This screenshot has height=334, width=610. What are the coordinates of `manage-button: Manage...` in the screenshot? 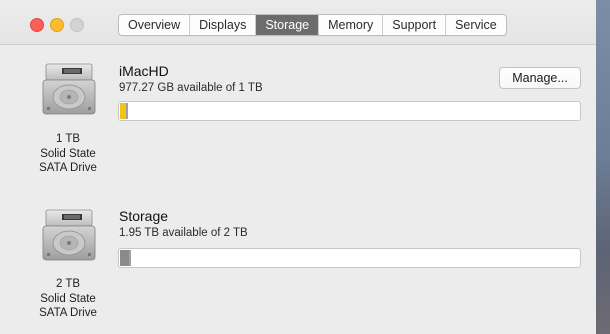 It's located at (540, 78).